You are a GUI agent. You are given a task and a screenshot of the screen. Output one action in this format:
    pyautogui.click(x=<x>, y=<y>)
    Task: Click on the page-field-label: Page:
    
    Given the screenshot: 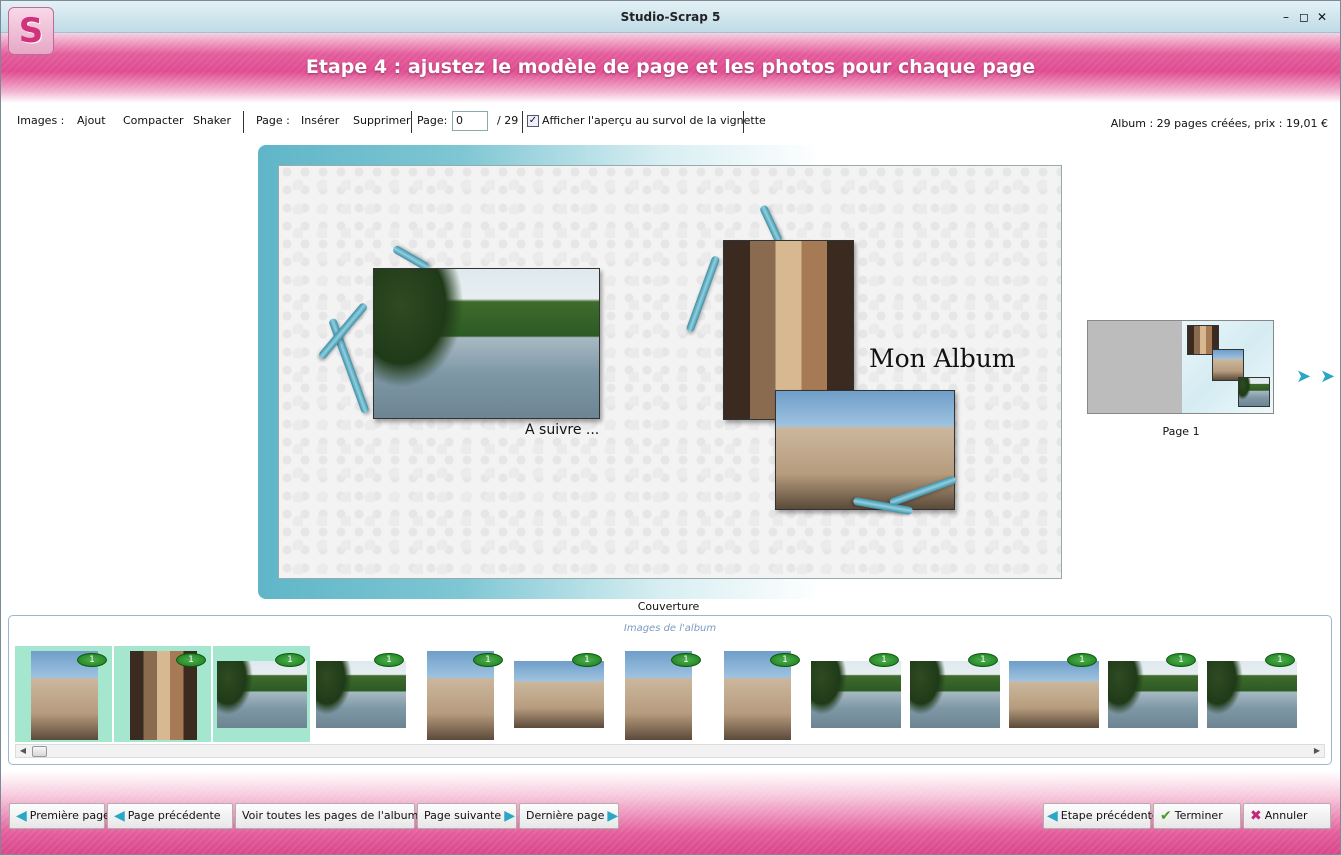 What is the action you would take?
    pyautogui.click(x=432, y=120)
    